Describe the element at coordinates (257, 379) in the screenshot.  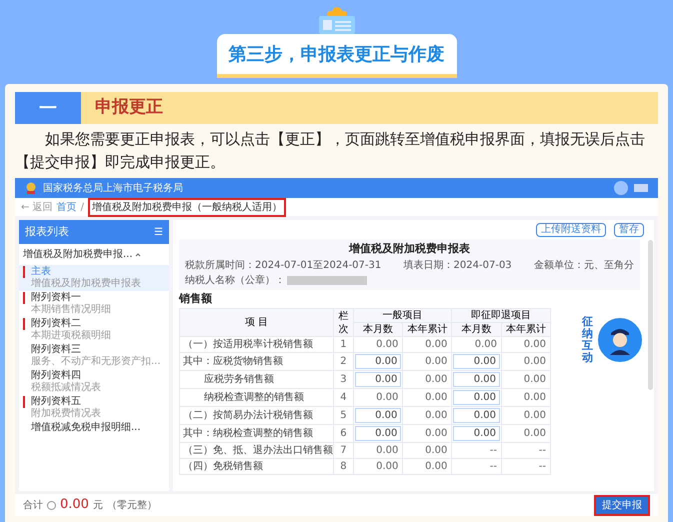
I see `table-cell: 应税劳务销售额` at that location.